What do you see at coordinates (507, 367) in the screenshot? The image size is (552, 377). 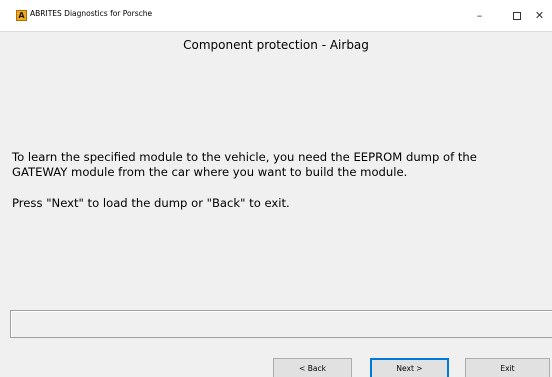 I see `exit-button: Exit` at bounding box center [507, 367].